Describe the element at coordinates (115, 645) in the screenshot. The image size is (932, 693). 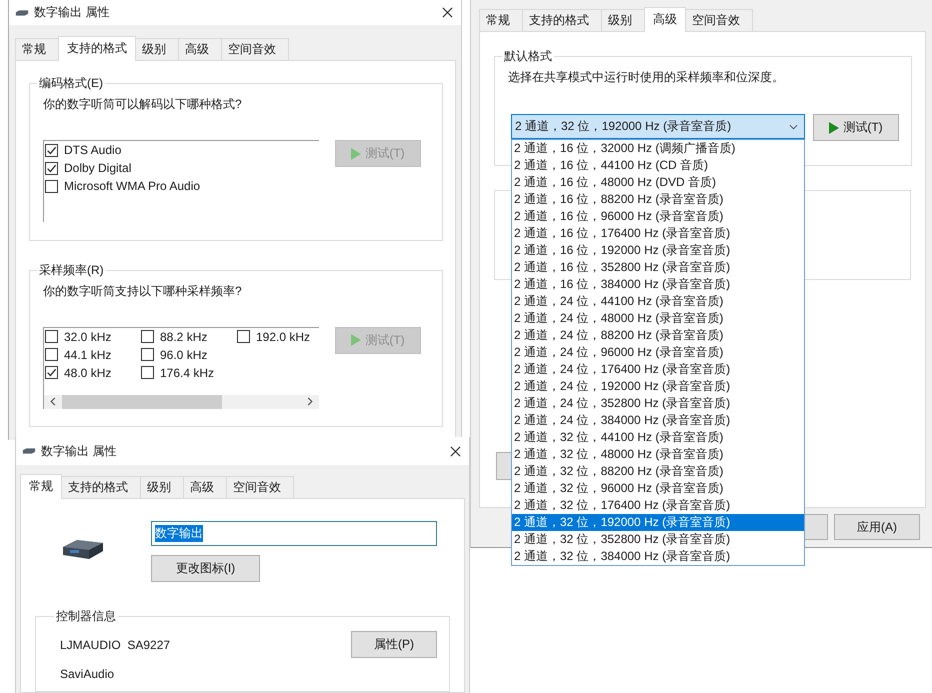
I see `controller-name: LJMAUDIO SA9227` at that location.